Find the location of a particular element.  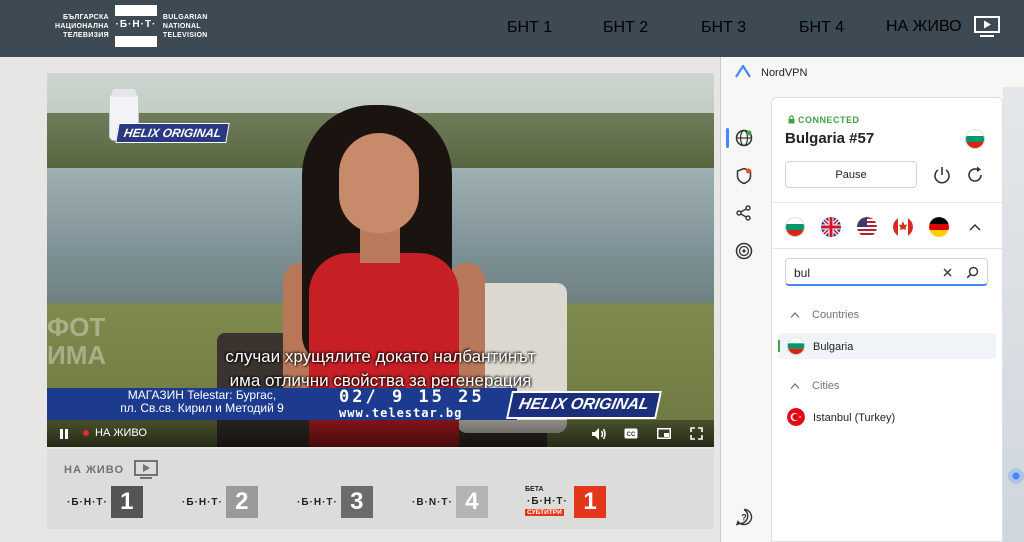

country-search-input: bul is located at coordinates (886, 272).